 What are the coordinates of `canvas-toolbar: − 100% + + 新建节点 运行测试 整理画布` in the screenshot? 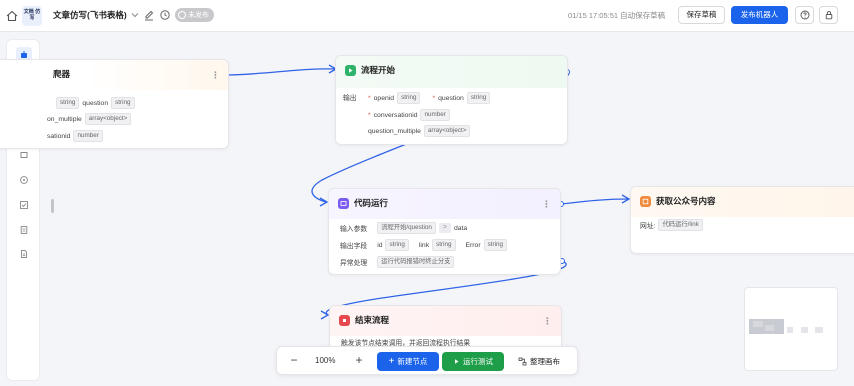 It's located at (427, 360).